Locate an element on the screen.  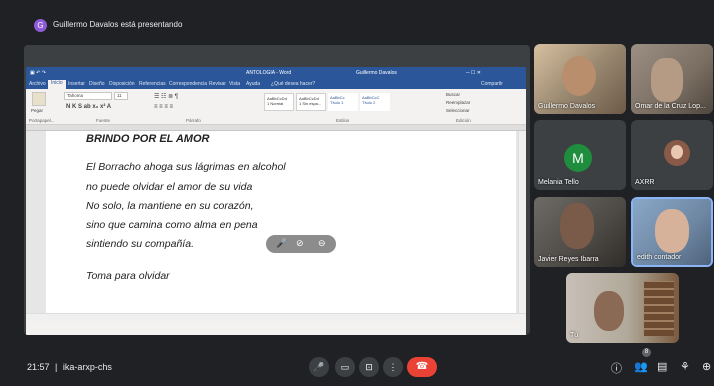
presenting-text: Guillermo Davalos está presentando is located at coordinates (118, 24).